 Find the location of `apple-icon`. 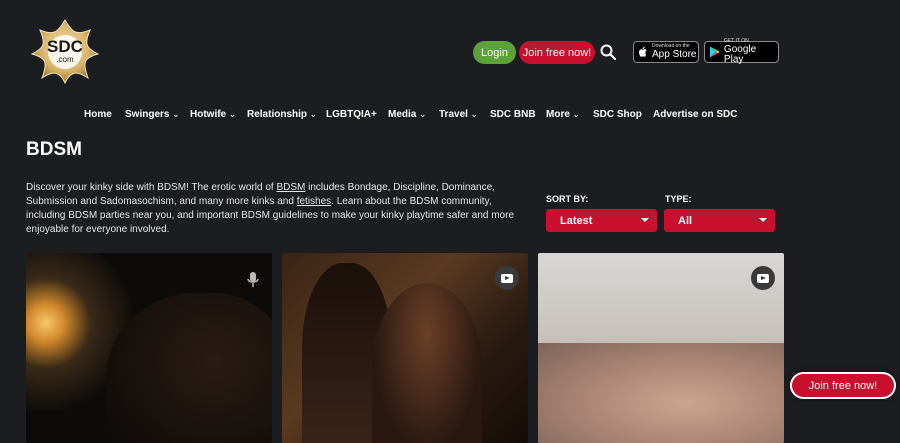

apple-icon is located at coordinates (643, 51).